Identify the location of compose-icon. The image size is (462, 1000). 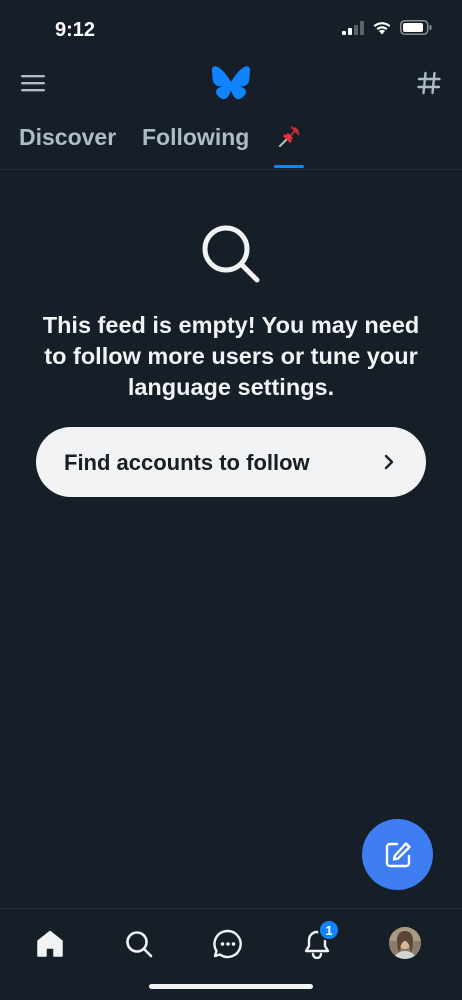
(398, 854).